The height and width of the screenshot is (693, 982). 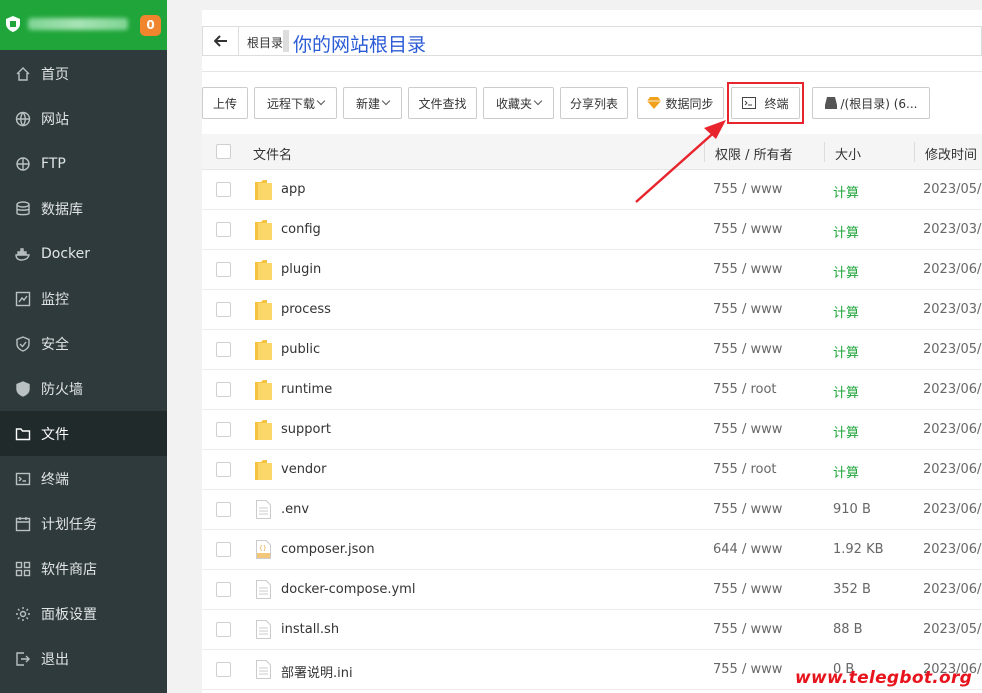 I want to click on header-name: 文件名, so click(x=272, y=153).